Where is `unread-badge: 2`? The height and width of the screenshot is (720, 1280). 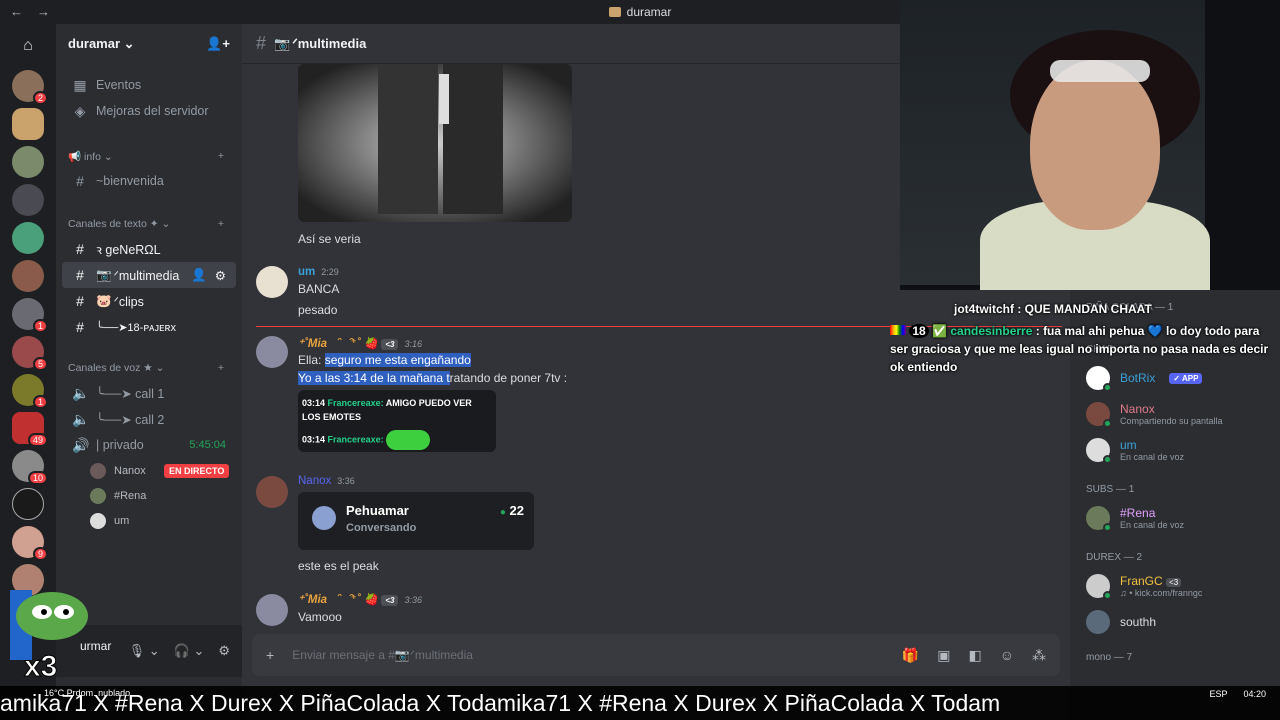 unread-badge: 2 is located at coordinates (40, 98).